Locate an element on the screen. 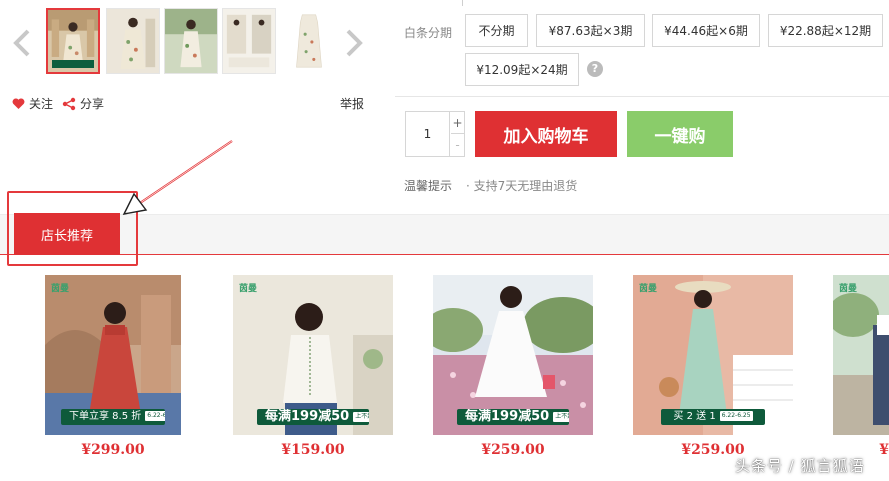 The width and height of the screenshot is (889, 481). product-promo-text: 下单立享 8.5 折 is located at coordinates (105, 416).